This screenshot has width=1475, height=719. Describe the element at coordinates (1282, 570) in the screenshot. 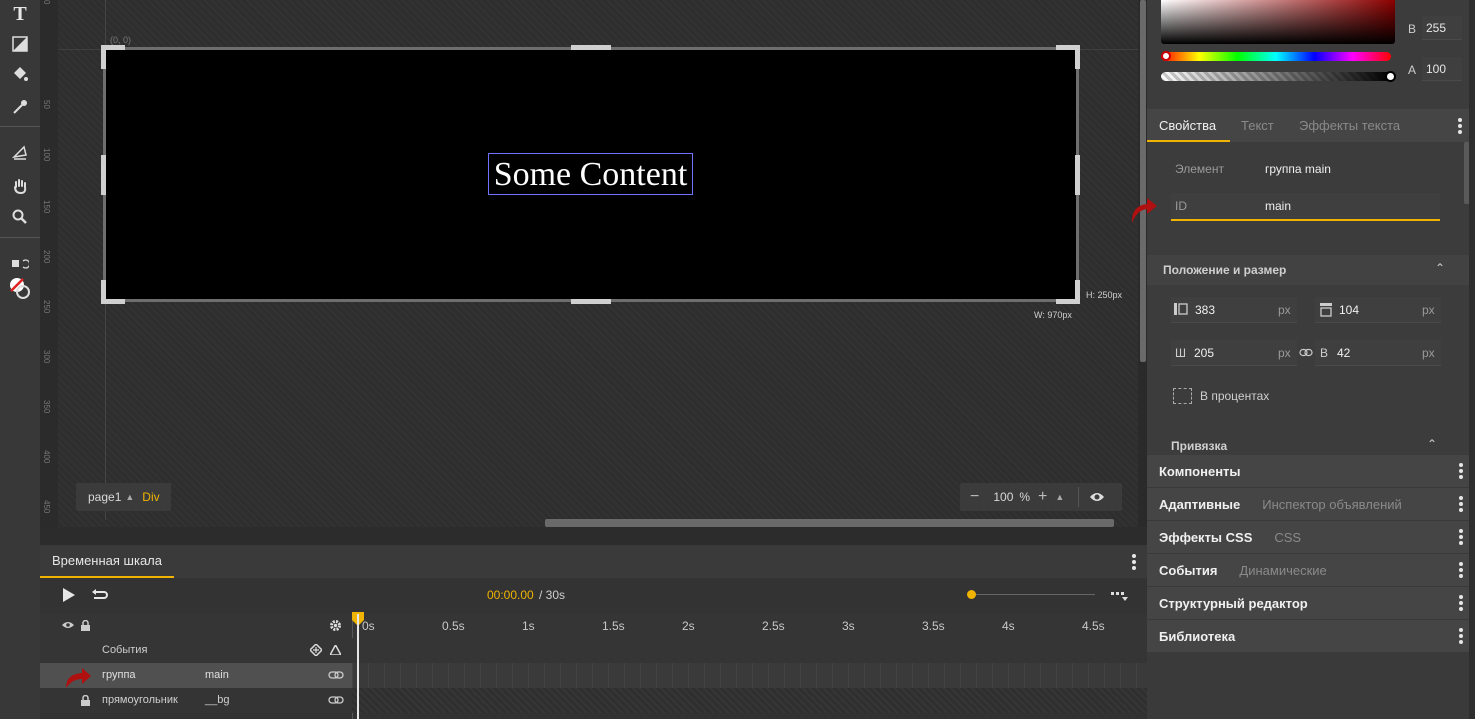

I see `section-secondary-tab: Динамические` at that location.